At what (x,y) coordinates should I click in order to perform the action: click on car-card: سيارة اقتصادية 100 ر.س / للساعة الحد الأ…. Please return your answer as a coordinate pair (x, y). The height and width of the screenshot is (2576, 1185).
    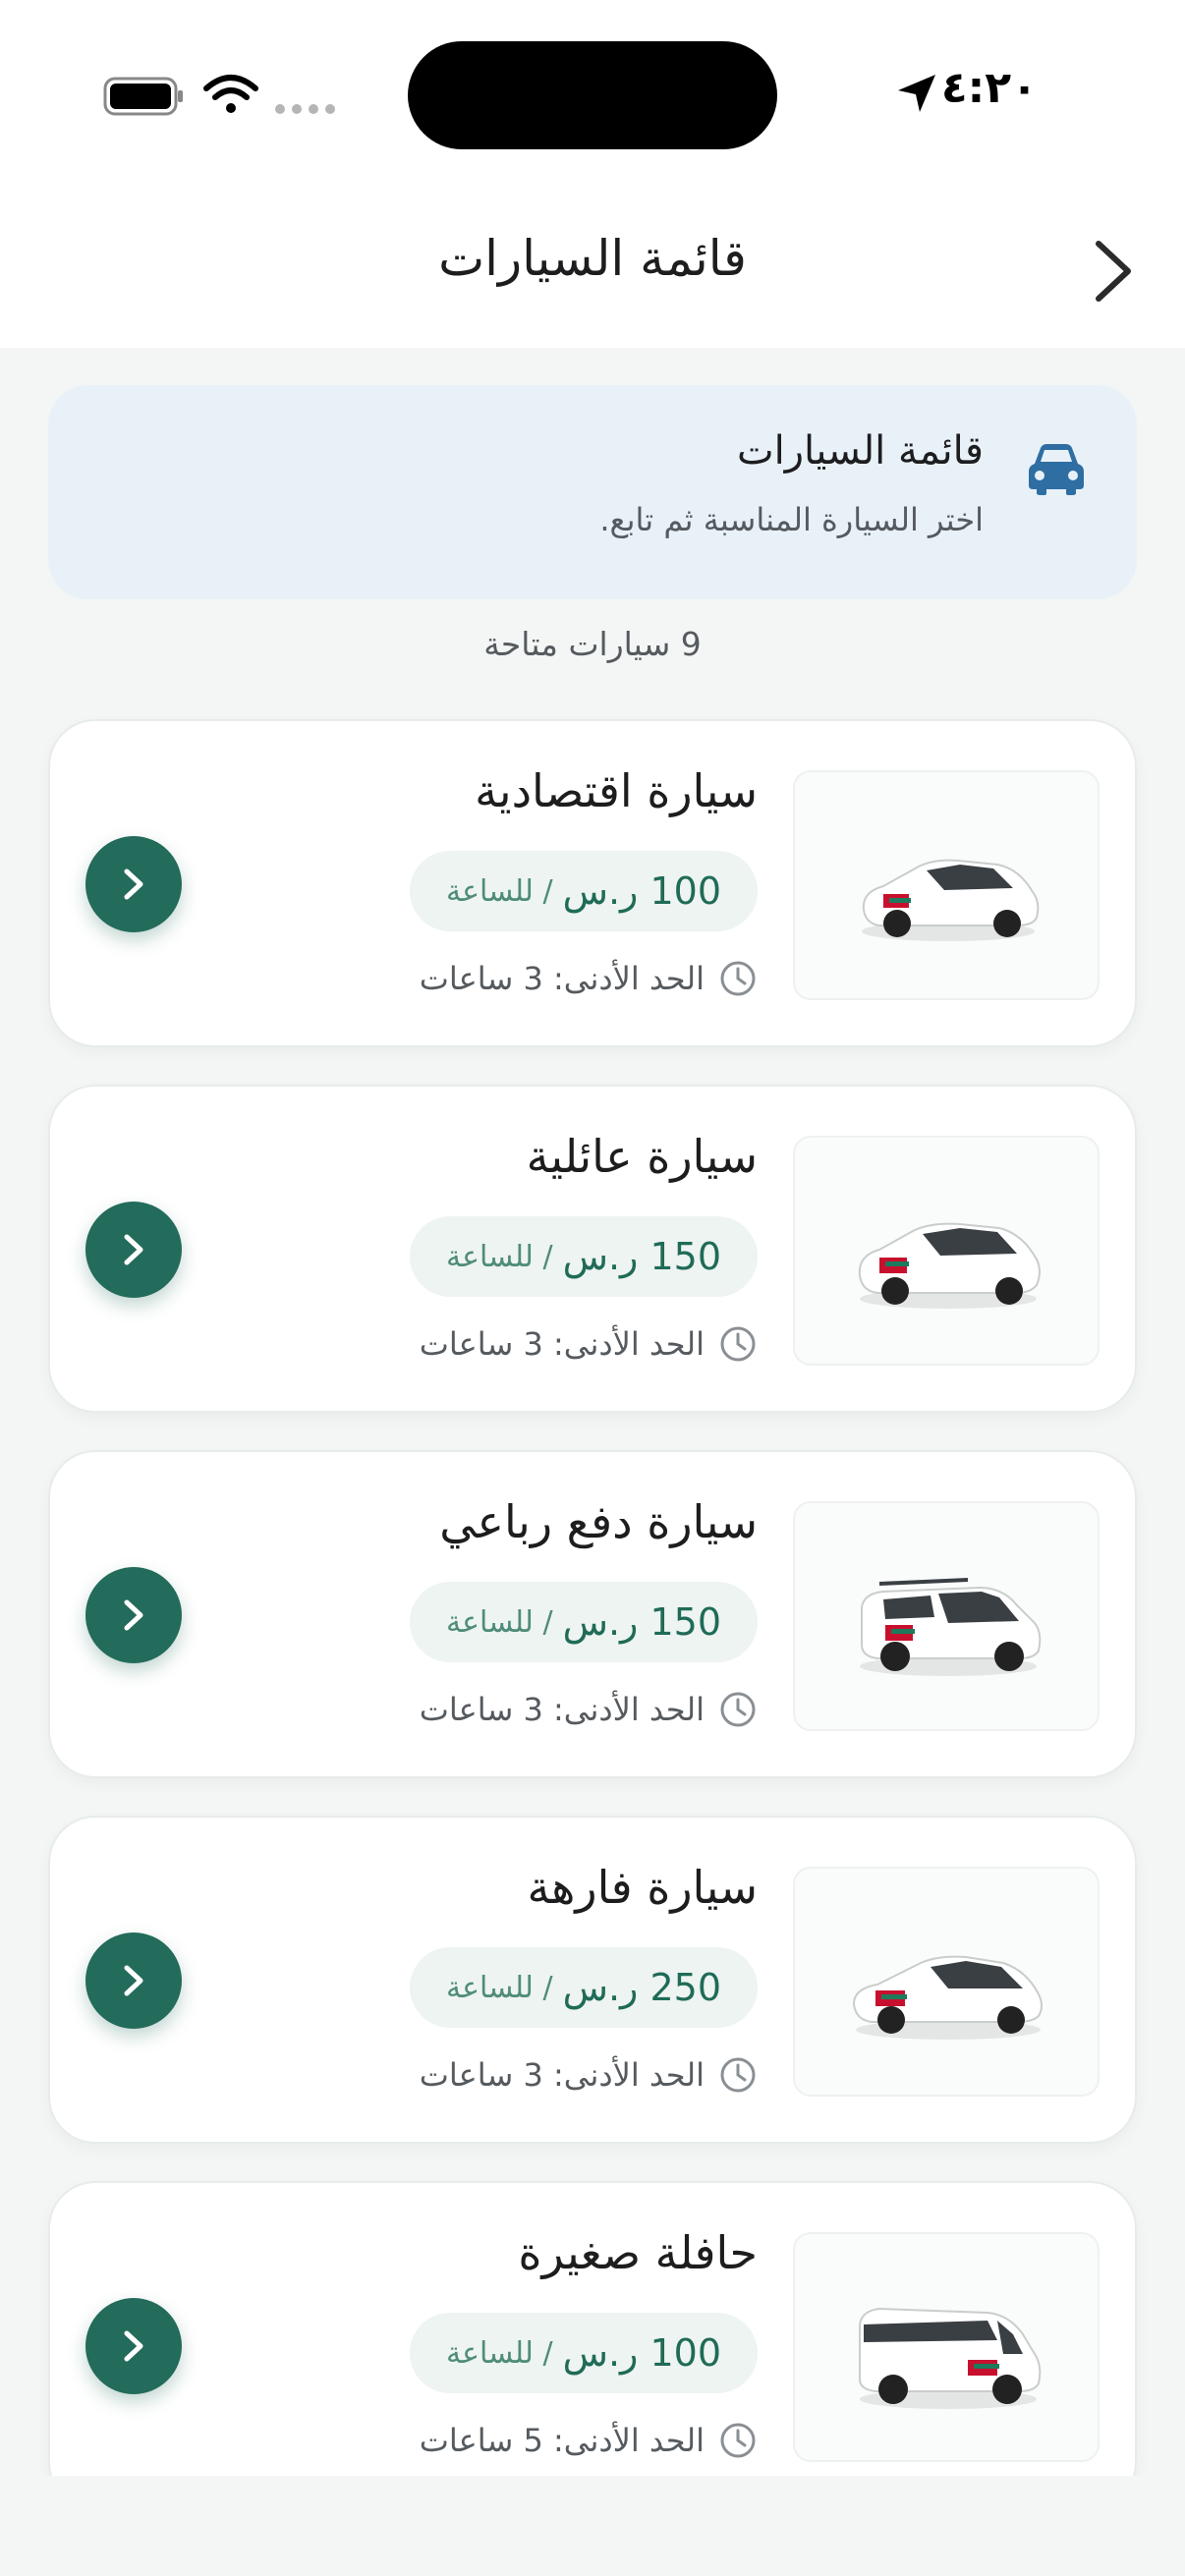
    Looking at the image, I should click on (592, 883).